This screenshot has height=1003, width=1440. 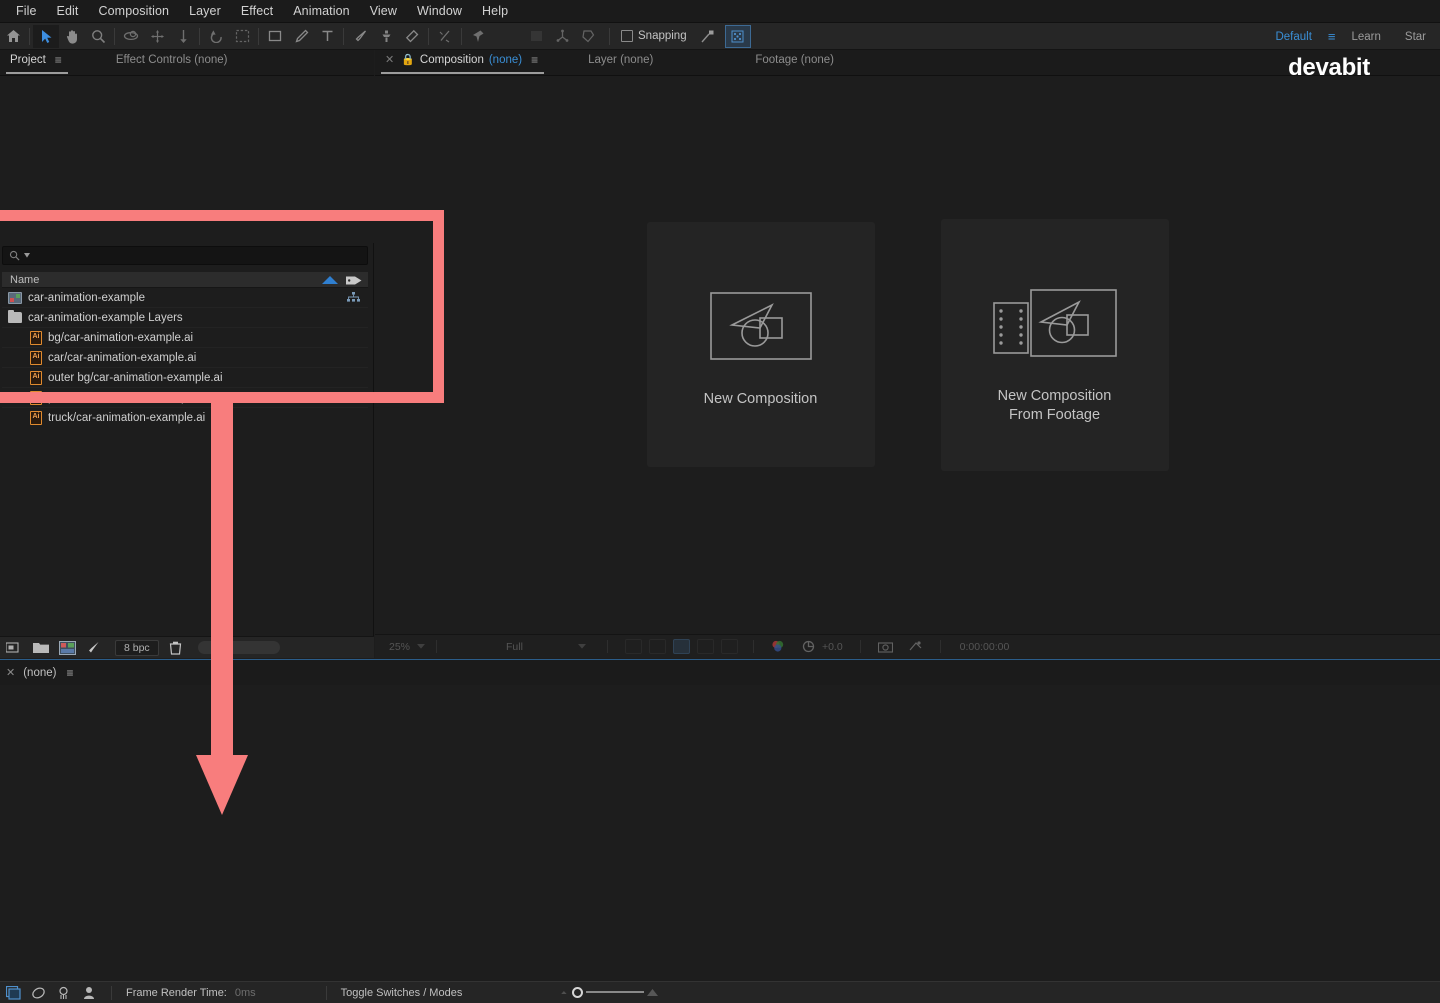 I want to click on menu-item-help: Help, so click(x=495, y=11).